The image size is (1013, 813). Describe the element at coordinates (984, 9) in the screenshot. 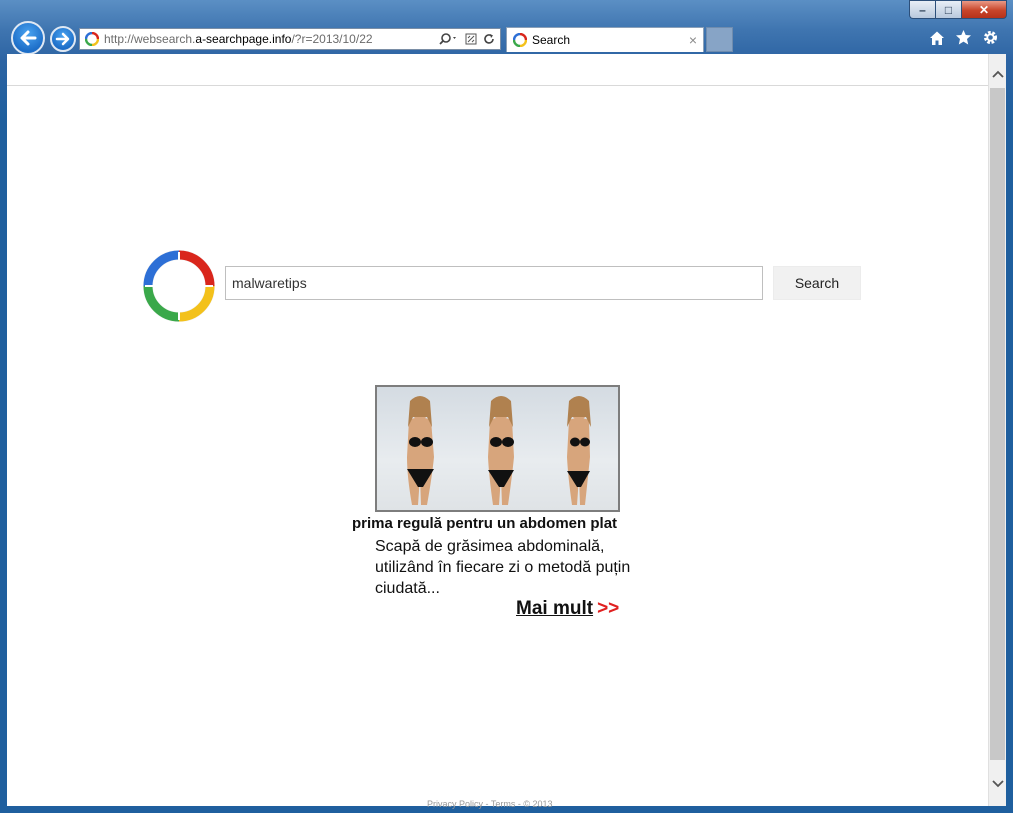

I see `close-window-button: ✕` at that location.